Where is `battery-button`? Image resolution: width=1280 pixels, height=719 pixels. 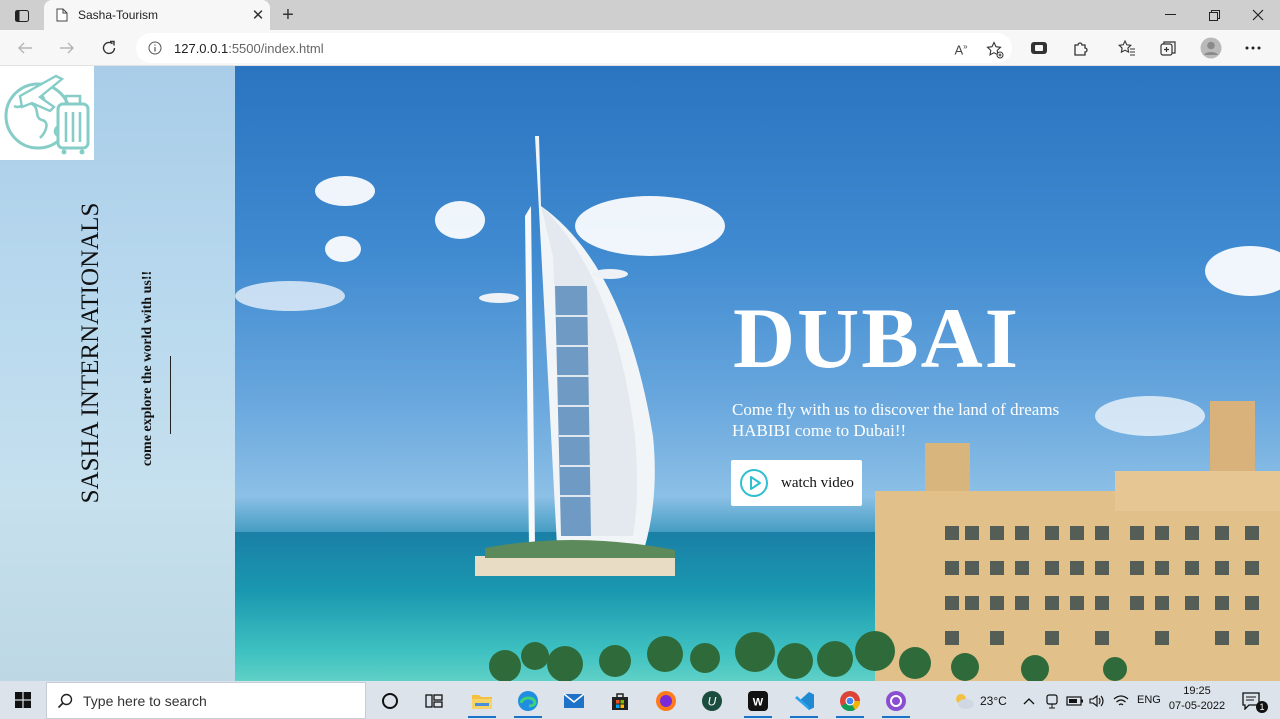 battery-button is located at coordinates (1075, 701).